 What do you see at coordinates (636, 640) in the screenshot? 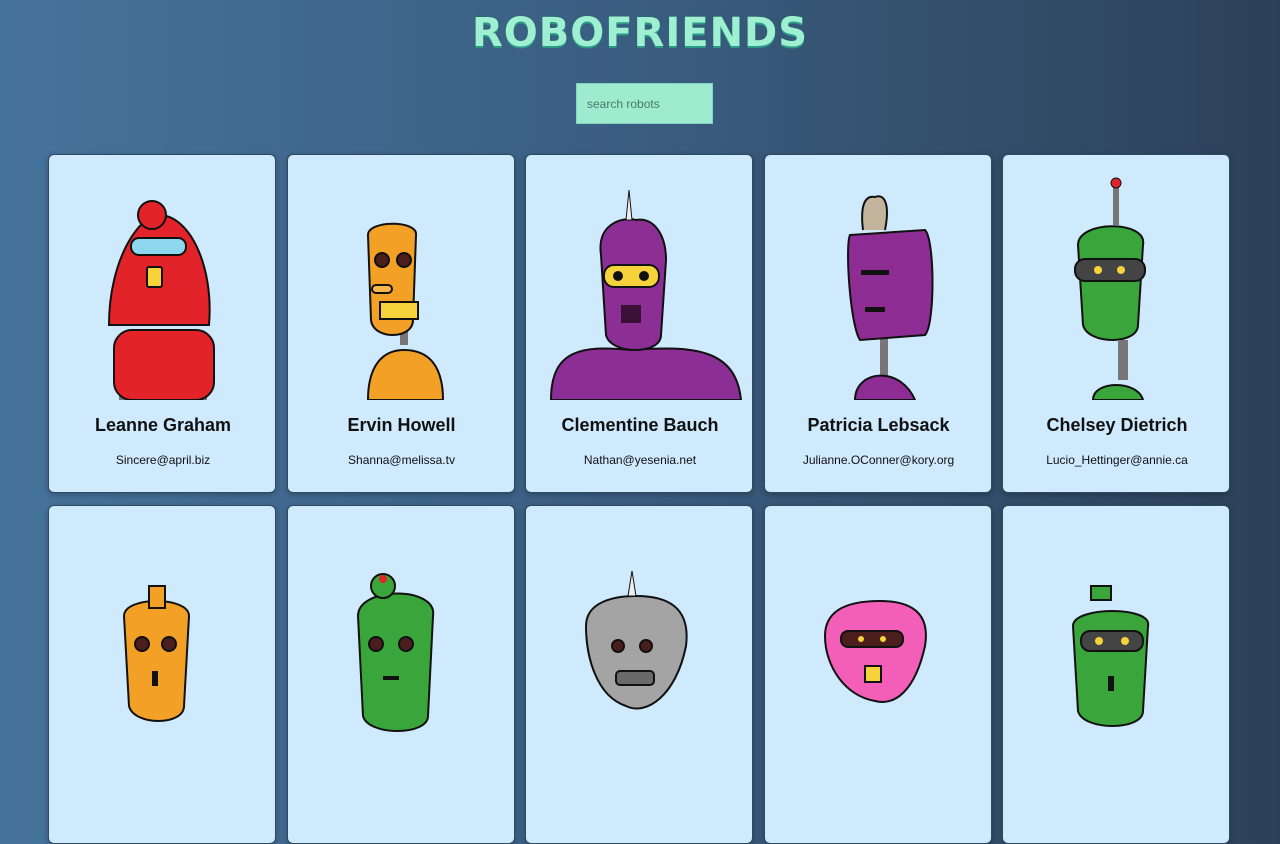
I see `gray-robot-icon` at bounding box center [636, 640].